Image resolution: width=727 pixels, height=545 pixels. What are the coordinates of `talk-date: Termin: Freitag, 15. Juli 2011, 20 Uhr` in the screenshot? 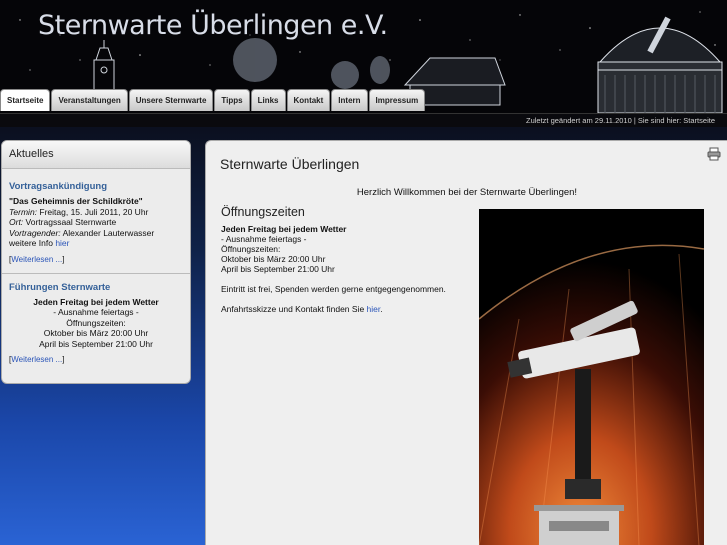 It's located at (96, 212).